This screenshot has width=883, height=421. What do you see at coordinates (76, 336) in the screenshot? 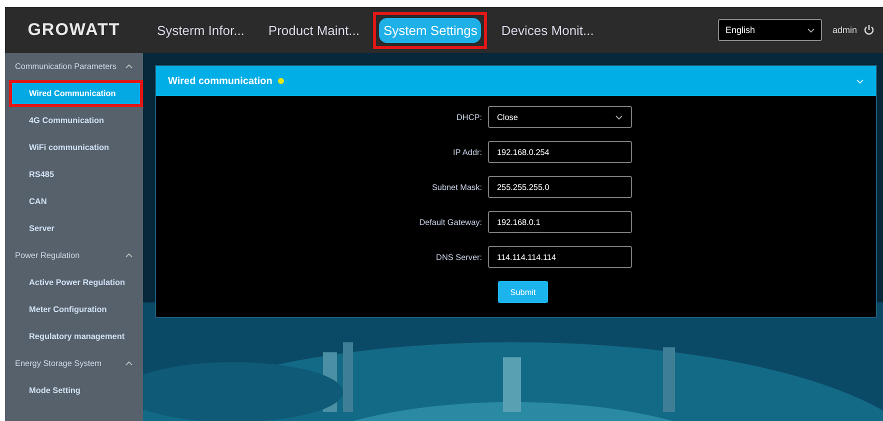
I see `sidebar-item: Regulatory management` at bounding box center [76, 336].